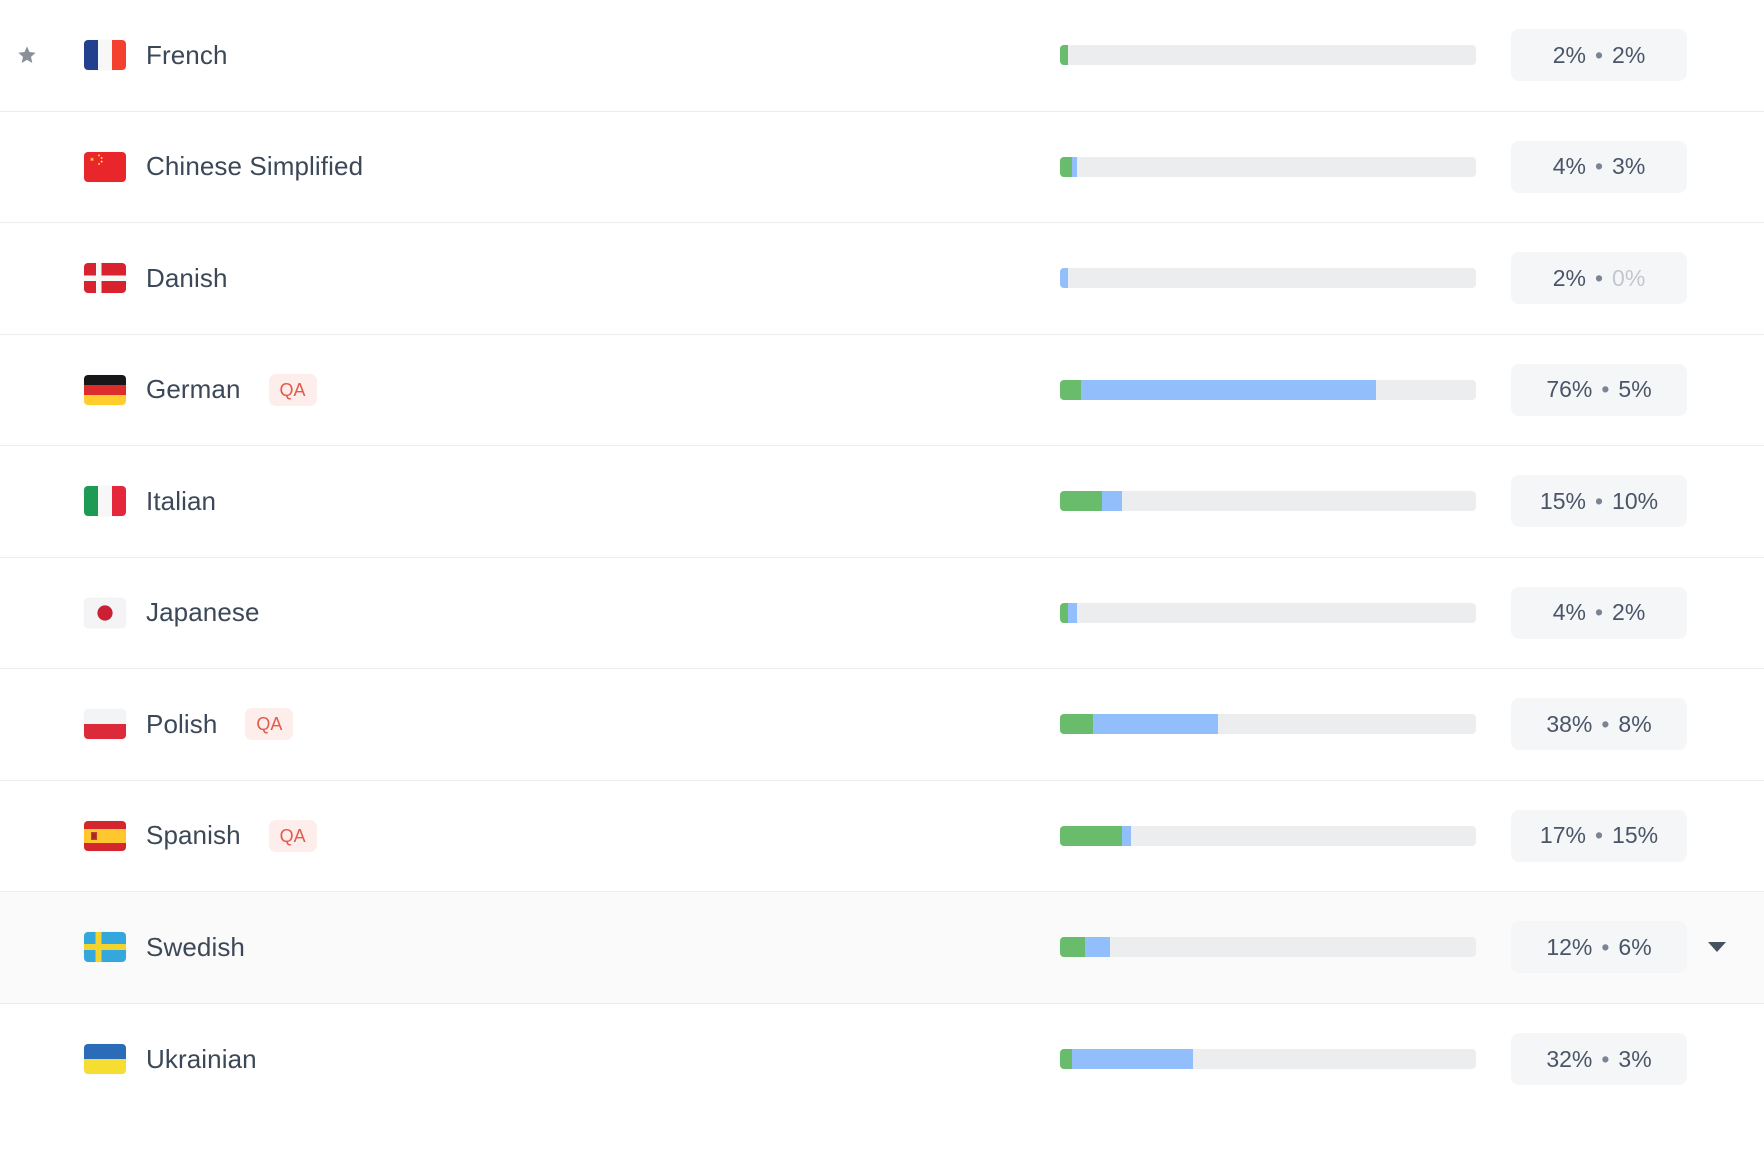 The width and height of the screenshot is (1764, 1165). What do you see at coordinates (1635, 946) in the screenshot?
I see `approved-percent: 6%` at bounding box center [1635, 946].